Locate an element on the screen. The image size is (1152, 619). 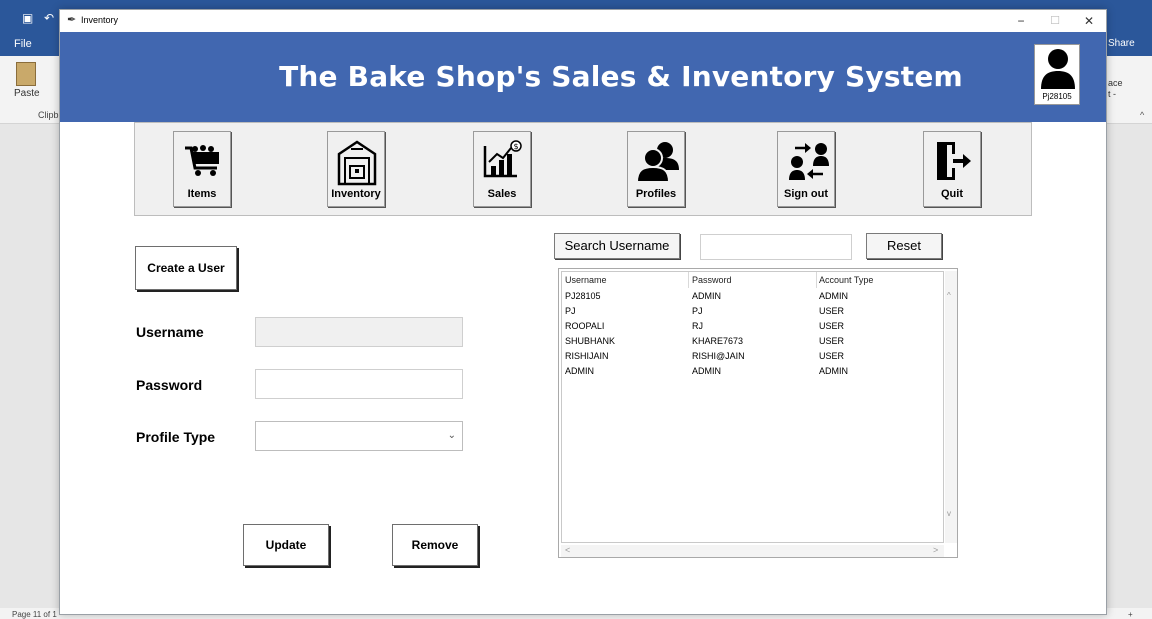
window-titlebar: ✒ Inventory − ☐ ✕ is located at coordinates (583, 21).